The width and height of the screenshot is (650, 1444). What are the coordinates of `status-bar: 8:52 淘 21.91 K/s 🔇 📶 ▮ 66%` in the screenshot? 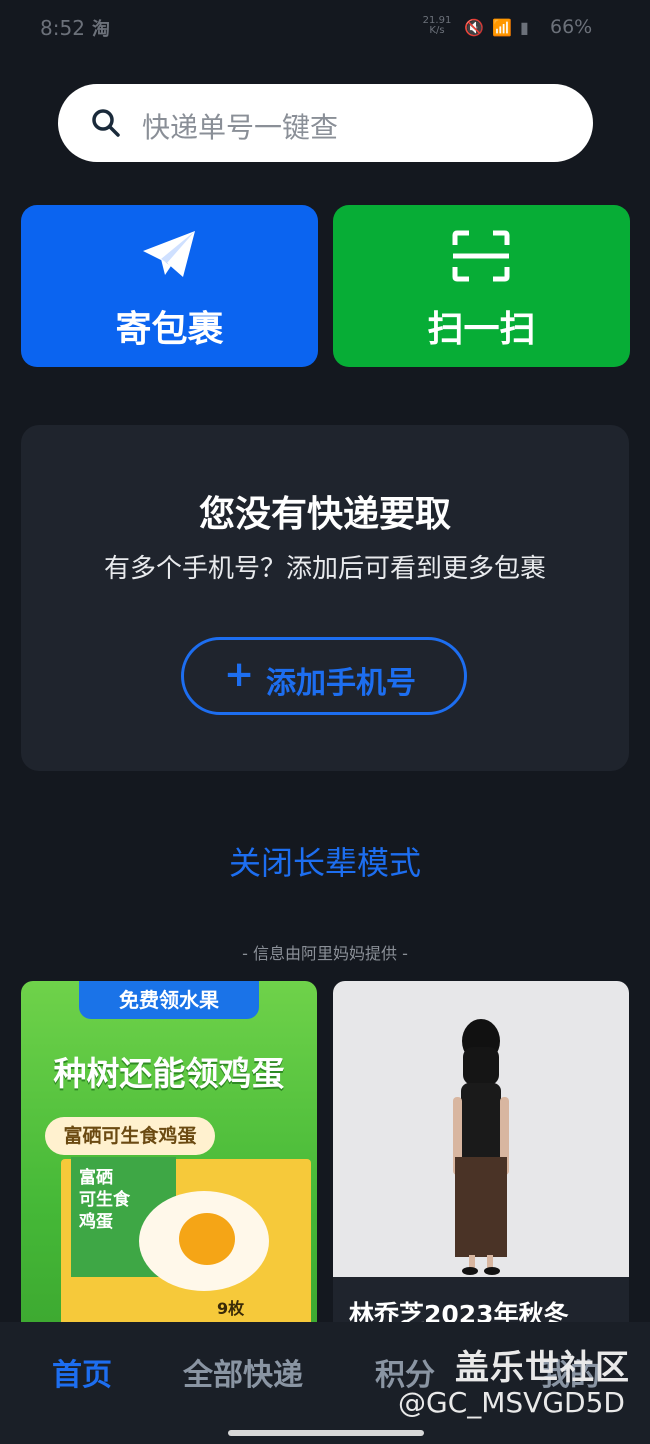 It's located at (325, 30).